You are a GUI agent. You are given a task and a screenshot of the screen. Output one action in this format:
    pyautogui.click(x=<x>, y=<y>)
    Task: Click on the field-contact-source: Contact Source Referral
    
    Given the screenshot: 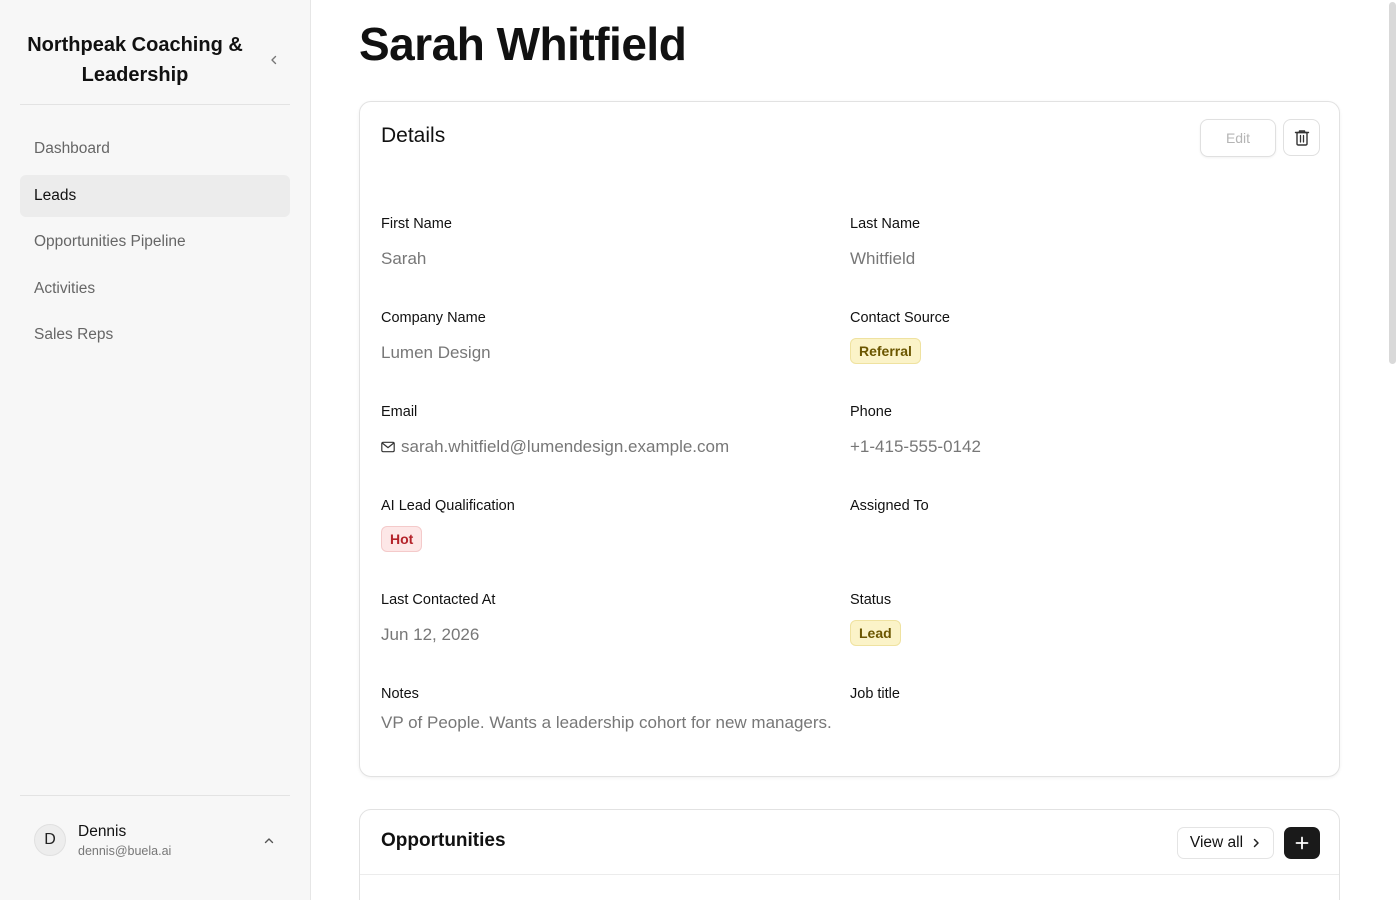 What is the action you would take?
    pyautogui.click(x=900, y=336)
    